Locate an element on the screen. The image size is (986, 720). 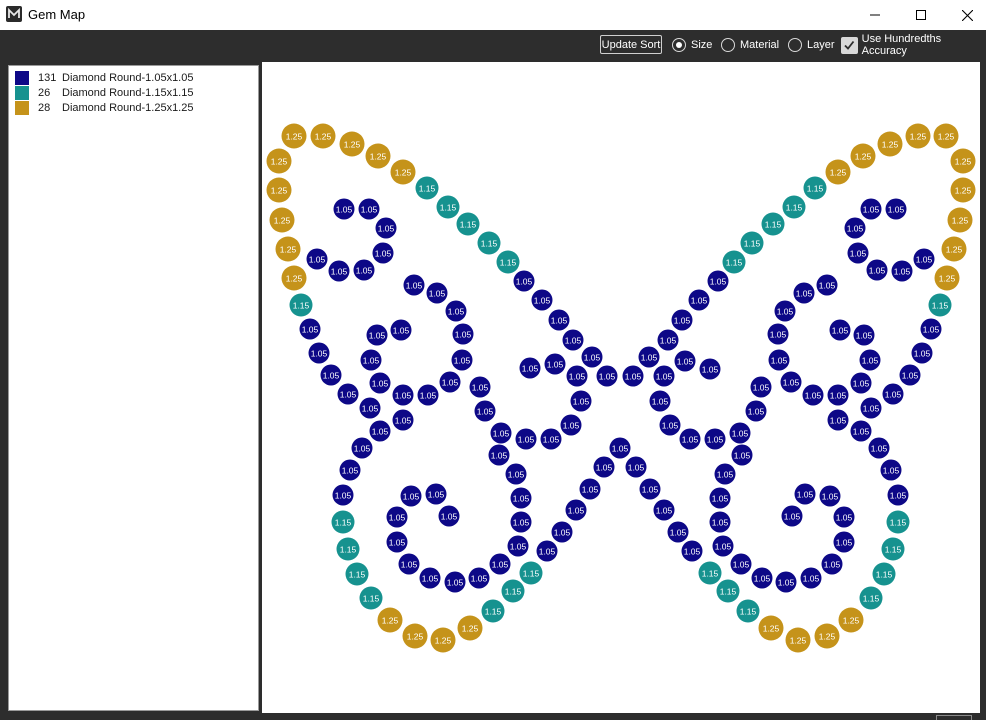
sort-layer-radio: Layer is located at coordinates (811, 45).